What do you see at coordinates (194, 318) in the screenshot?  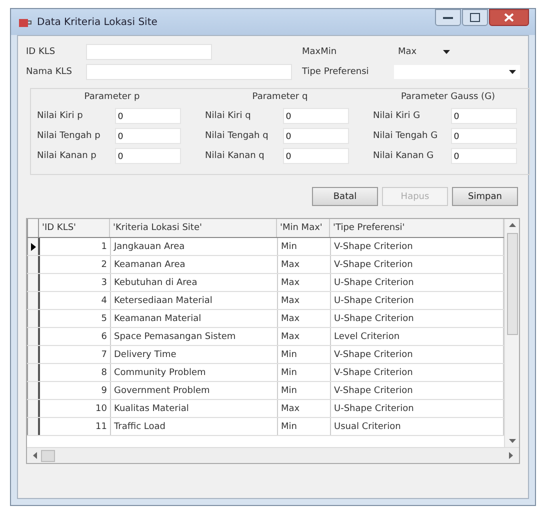 I see `table-cell: Keamanan Material` at bounding box center [194, 318].